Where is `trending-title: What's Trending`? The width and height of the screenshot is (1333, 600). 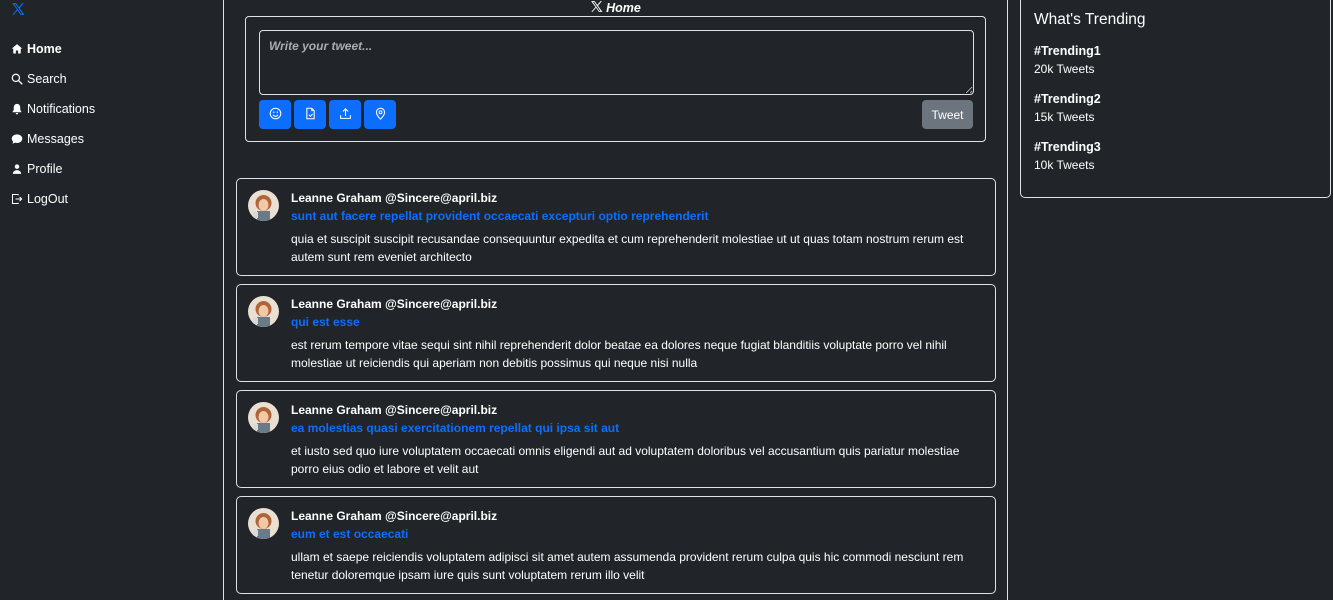 trending-title: What's Trending is located at coordinates (1090, 19).